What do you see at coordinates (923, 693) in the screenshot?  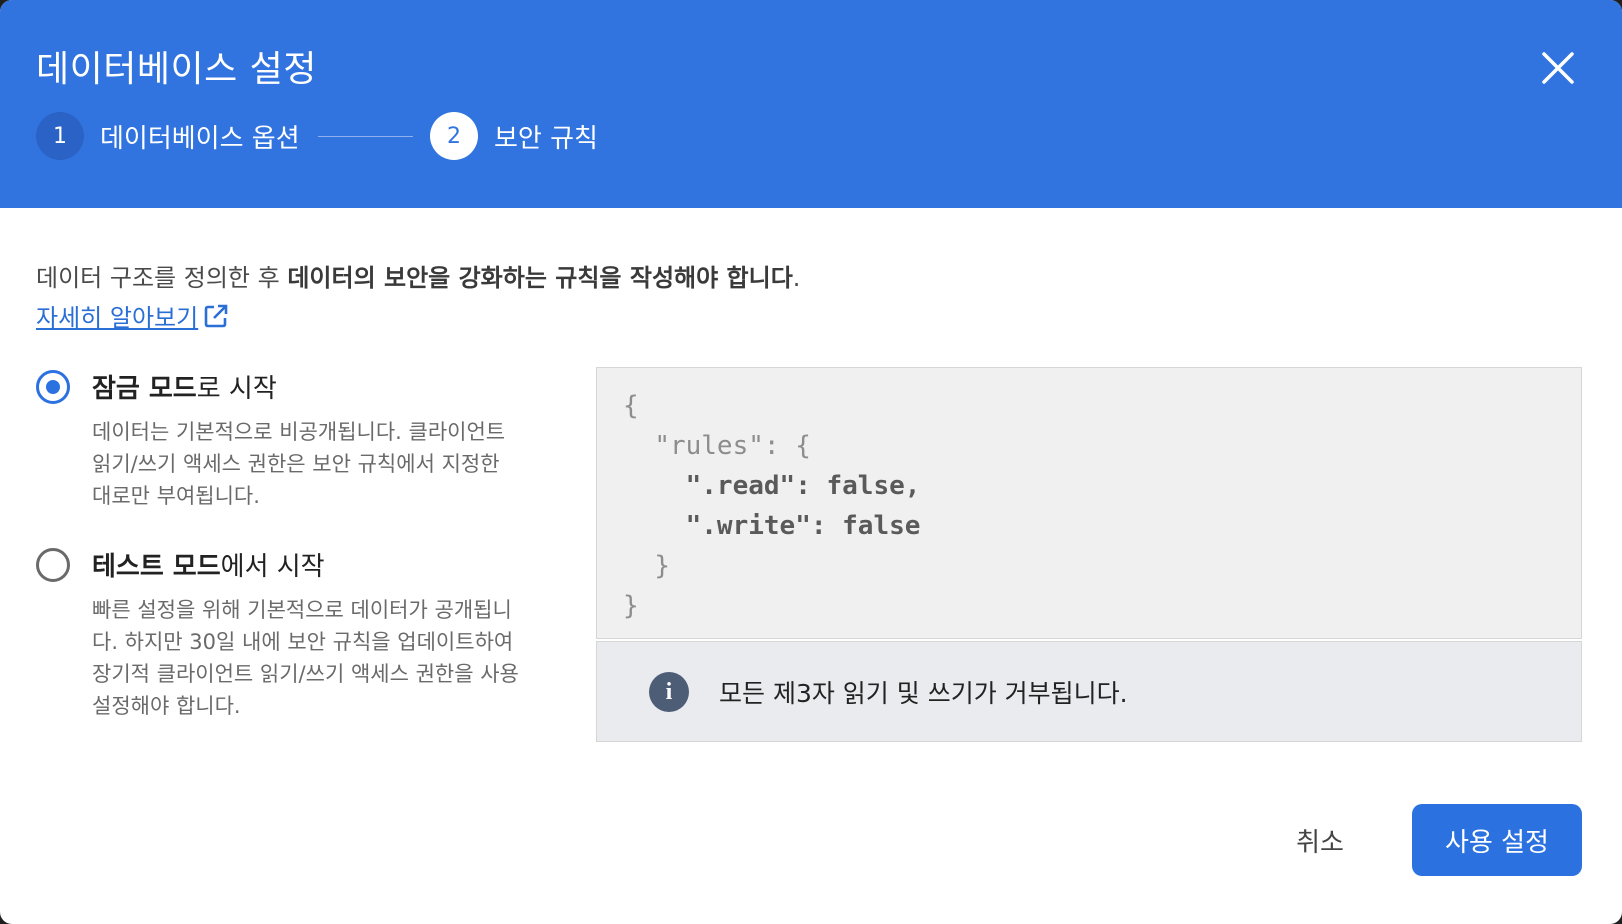 I see `info-text: 모든 제3자 읽기 및 쓰기가 거부됩니다.` at bounding box center [923, 693].